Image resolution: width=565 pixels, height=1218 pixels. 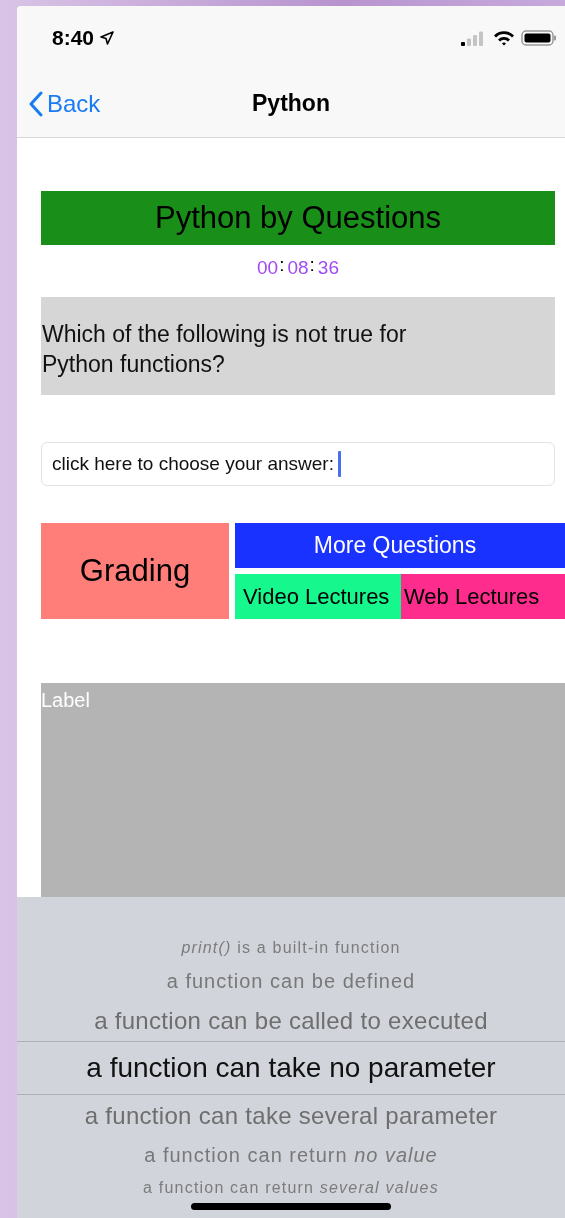 I want to click on web-lectures-button: Web Lectures, so click(x=483, y=596).